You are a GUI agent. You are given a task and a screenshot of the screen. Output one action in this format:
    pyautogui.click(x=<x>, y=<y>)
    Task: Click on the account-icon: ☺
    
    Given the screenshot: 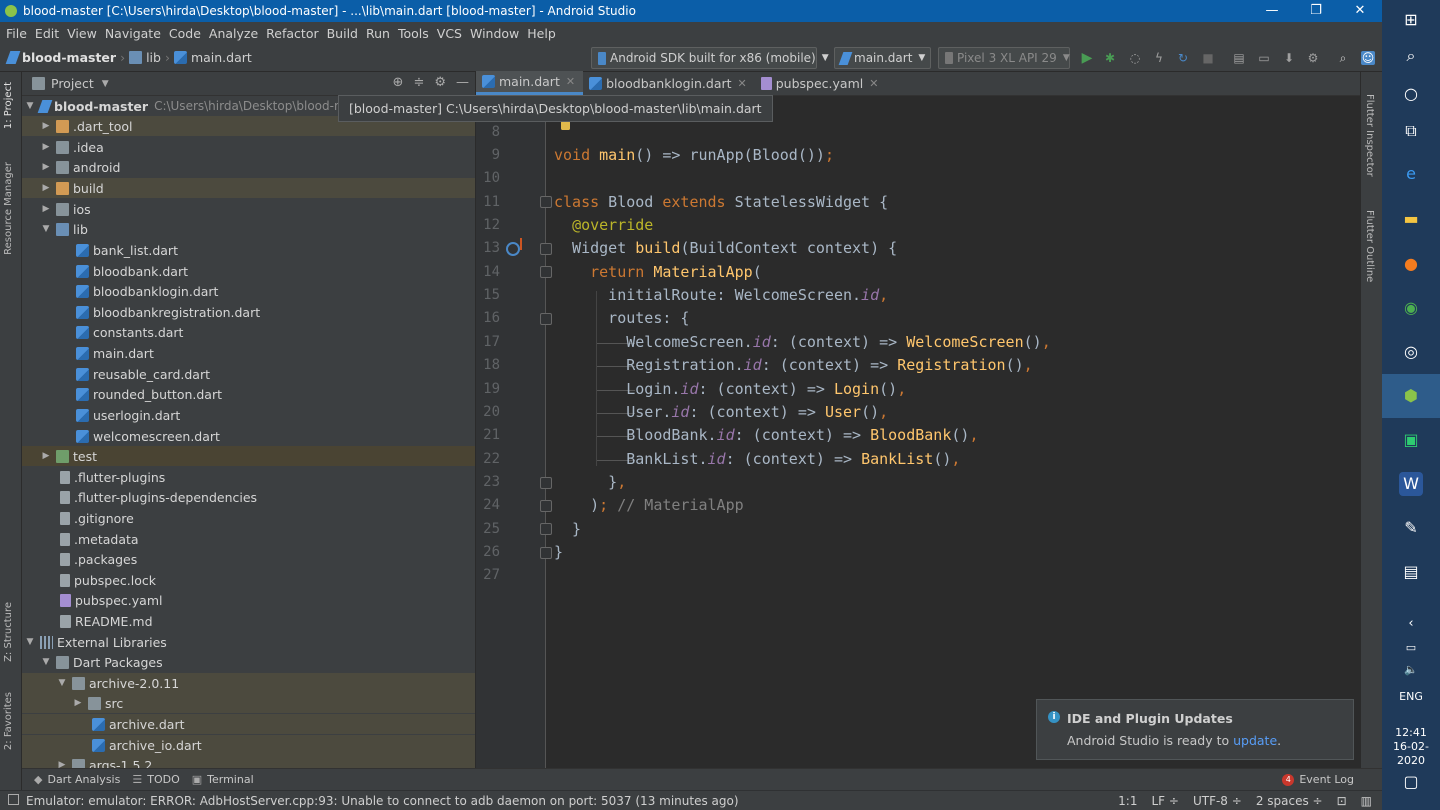 What is the action you would take?
    pyautogui.click(x=1368, y=58)
    